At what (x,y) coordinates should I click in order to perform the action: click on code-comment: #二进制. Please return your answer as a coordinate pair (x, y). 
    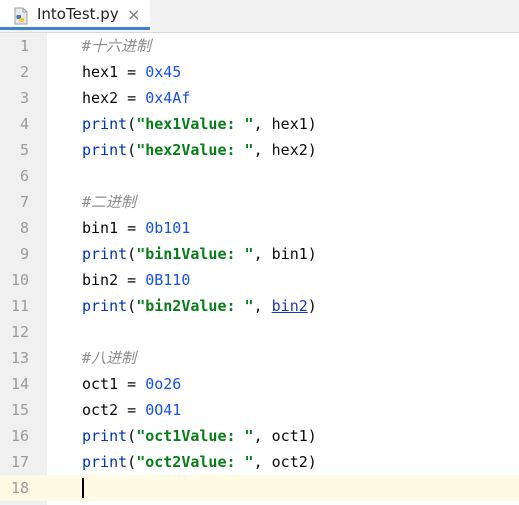
    Looking at the image, I should click on (109, 202).